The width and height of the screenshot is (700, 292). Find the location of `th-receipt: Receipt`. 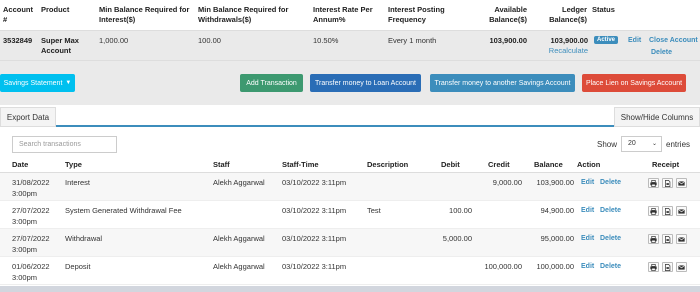

th-receipt: Receipt is located at coordinates (666, 164).